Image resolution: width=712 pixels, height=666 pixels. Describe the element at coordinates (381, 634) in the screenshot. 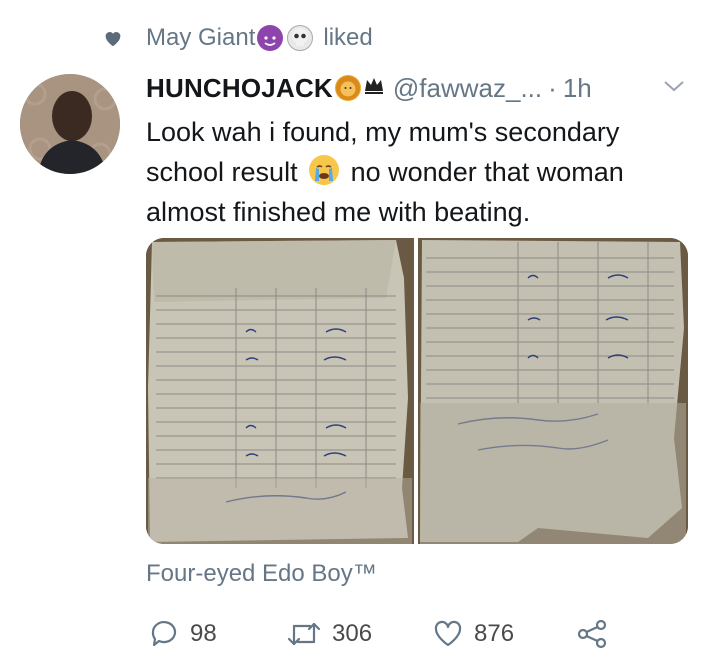

I see `tweet-actions: 98 306 876` at that location.